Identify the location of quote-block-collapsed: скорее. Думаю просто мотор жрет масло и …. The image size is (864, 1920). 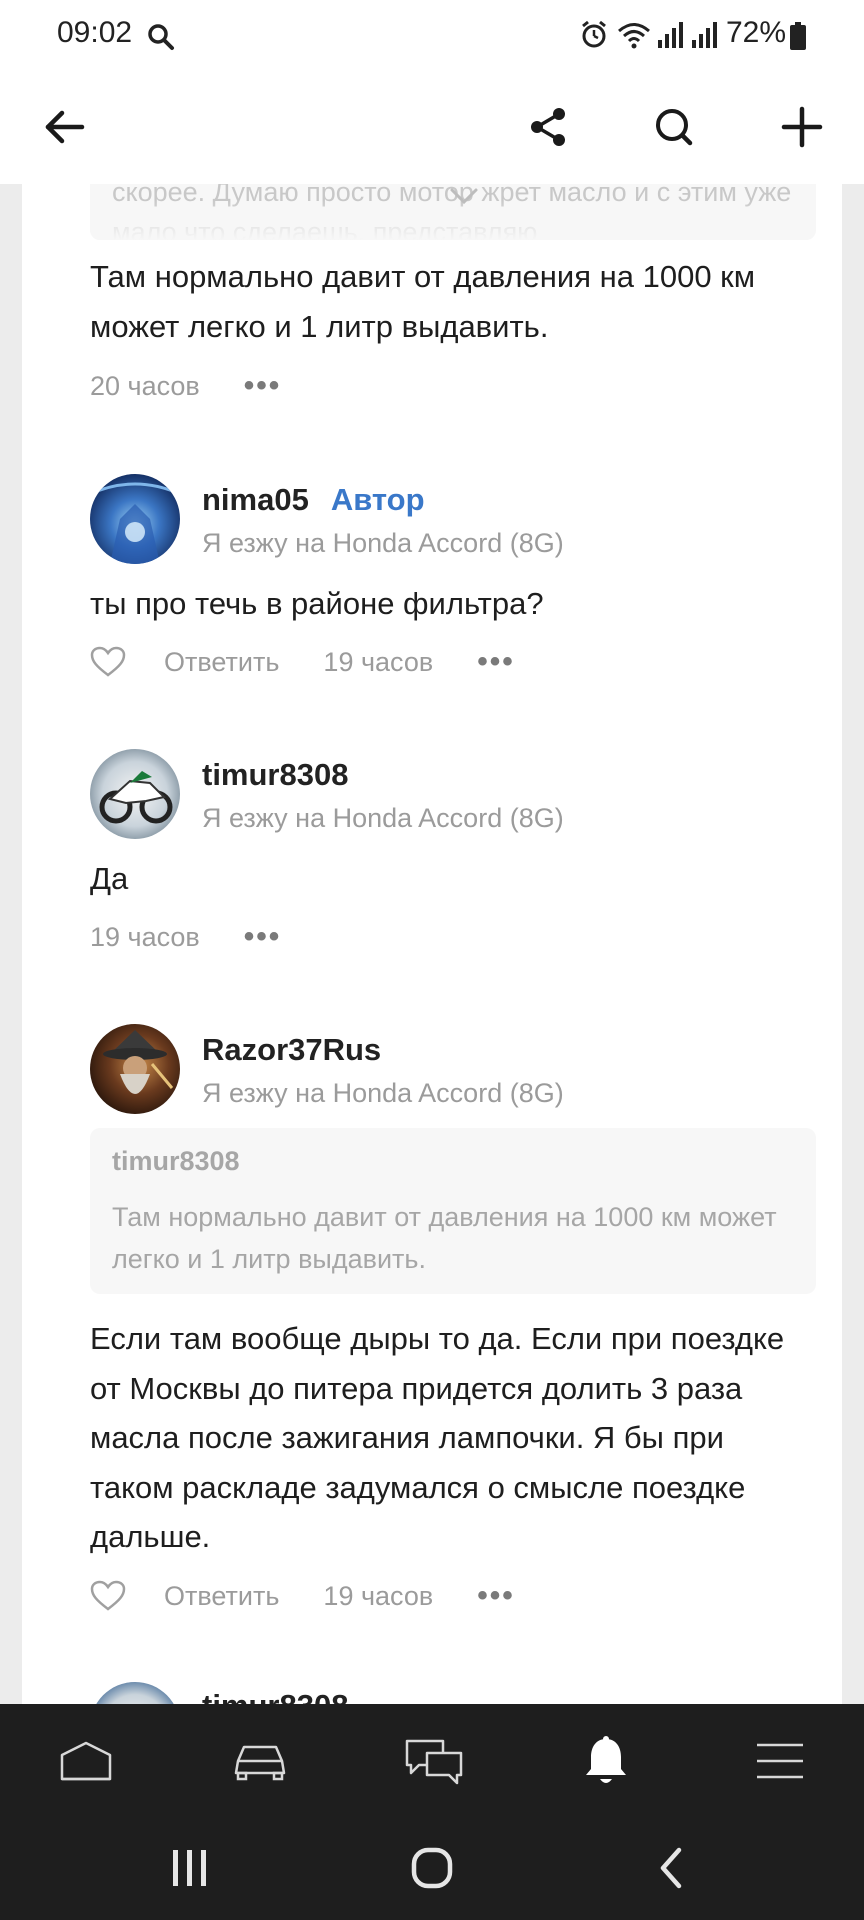
(453, 212).